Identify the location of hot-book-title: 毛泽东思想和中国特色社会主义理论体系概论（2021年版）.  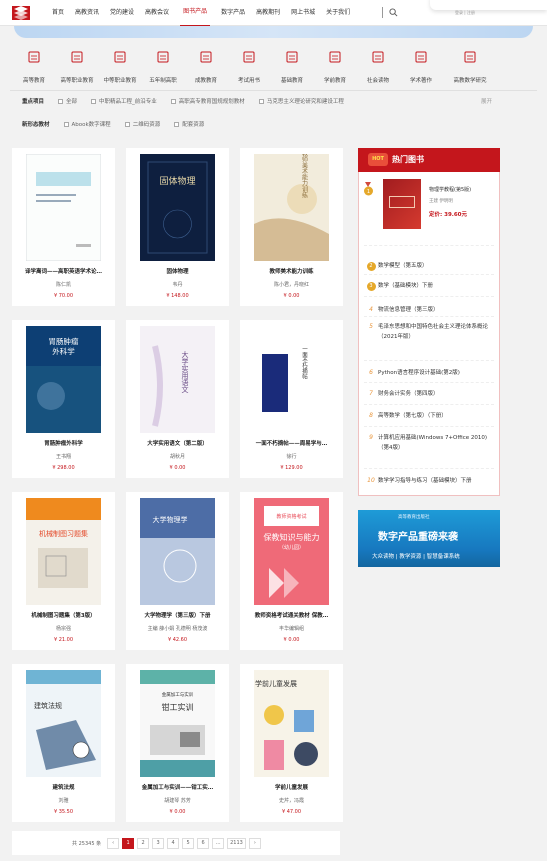
(437, 332).